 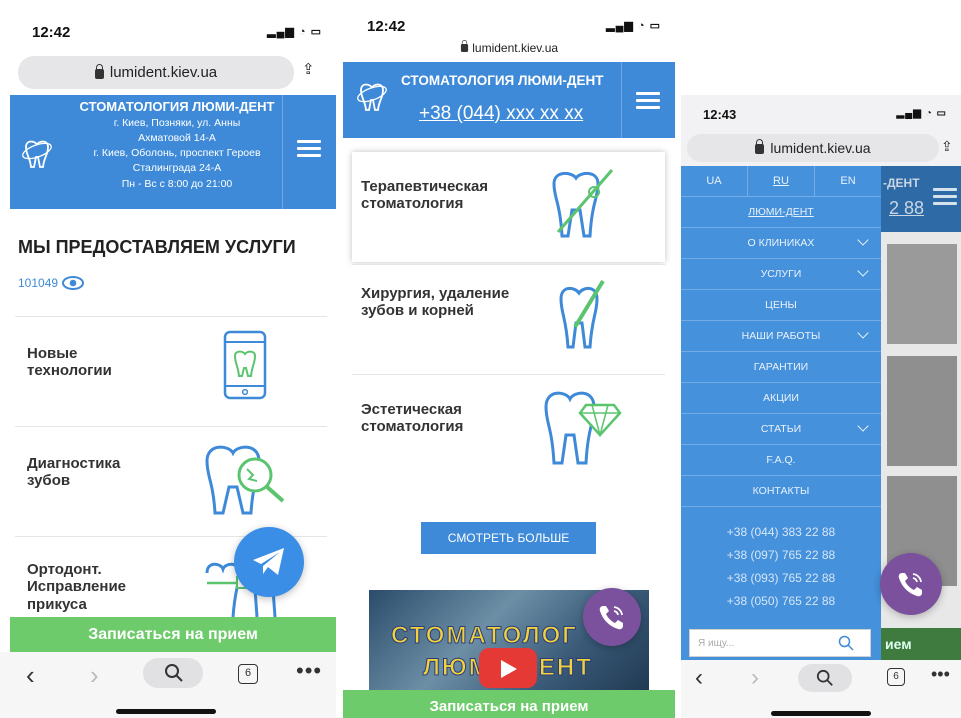 I want to click on menu-item-label: НАШИ РАБОТЫ, so click(x=781, y=336).